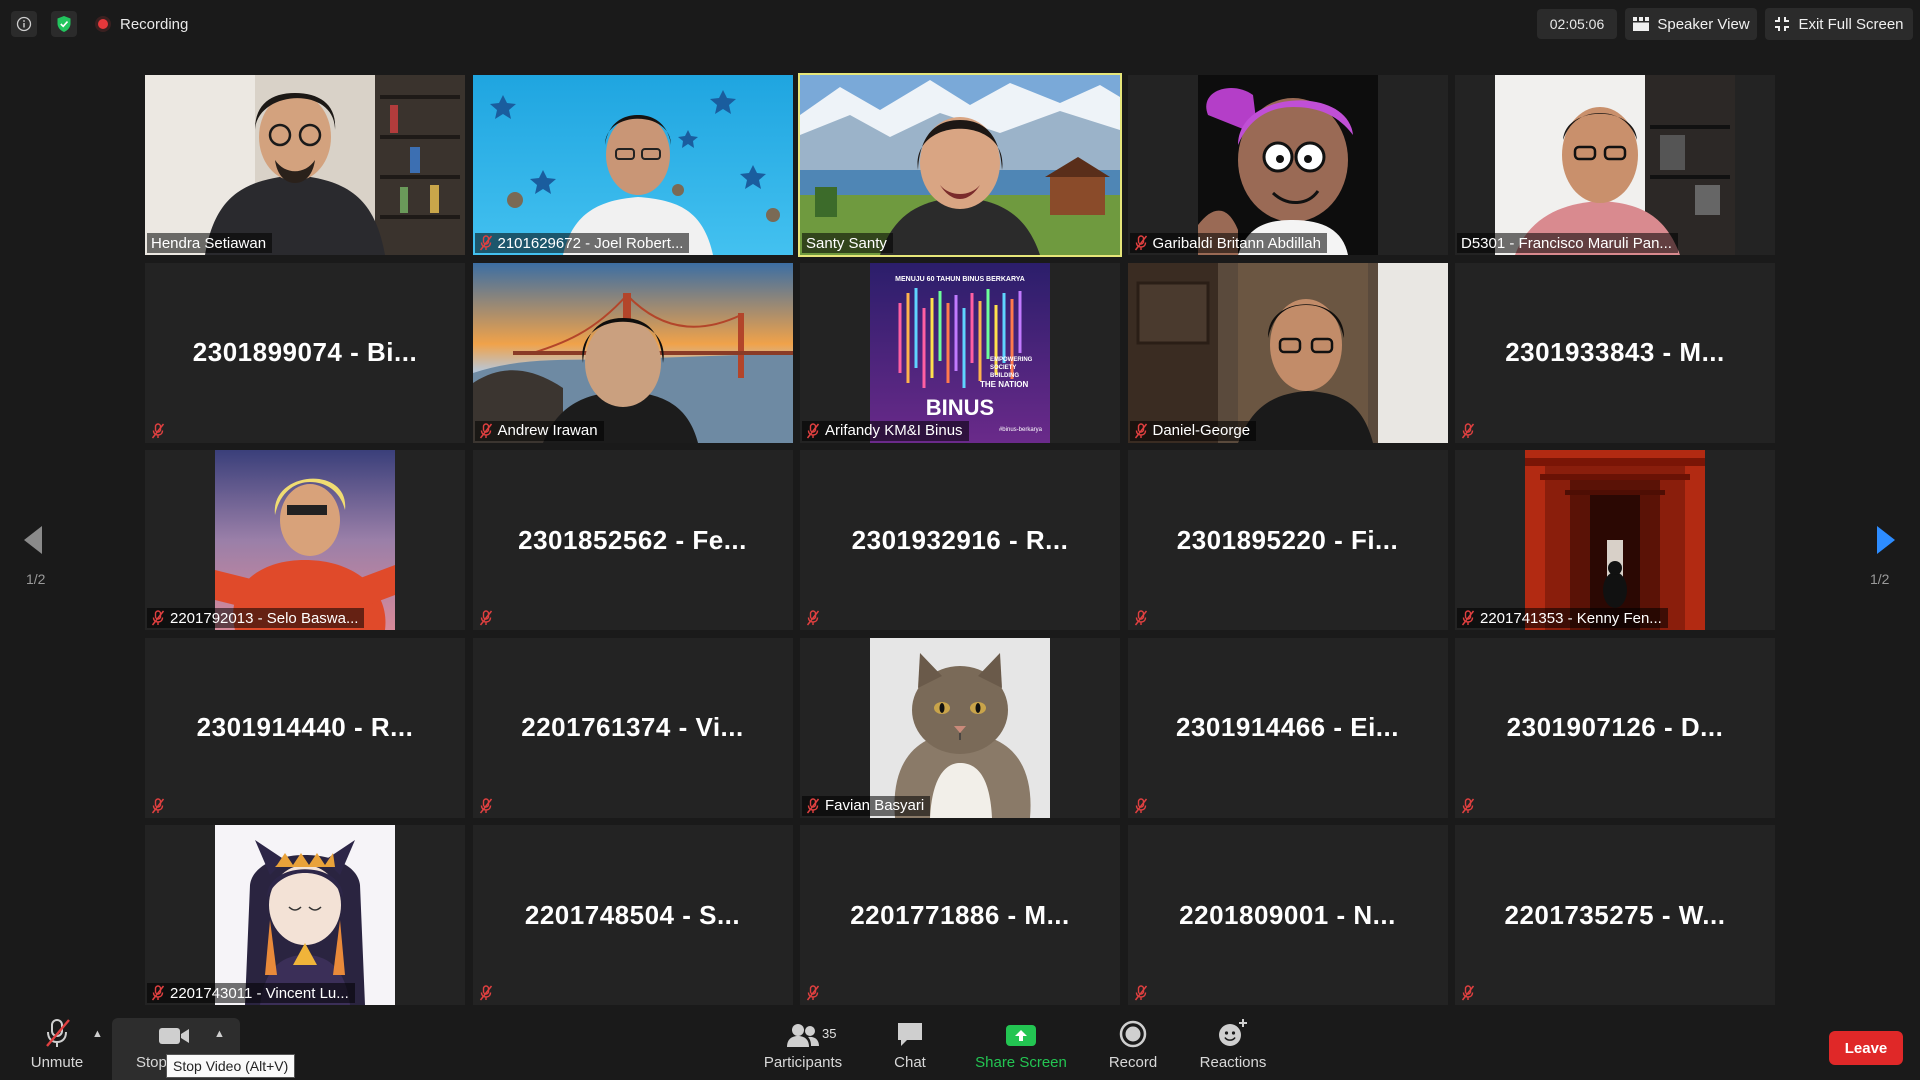 The height and width of the screenshot is (1080, 1920). I want to click on record-icon, so click(1133, 1034).